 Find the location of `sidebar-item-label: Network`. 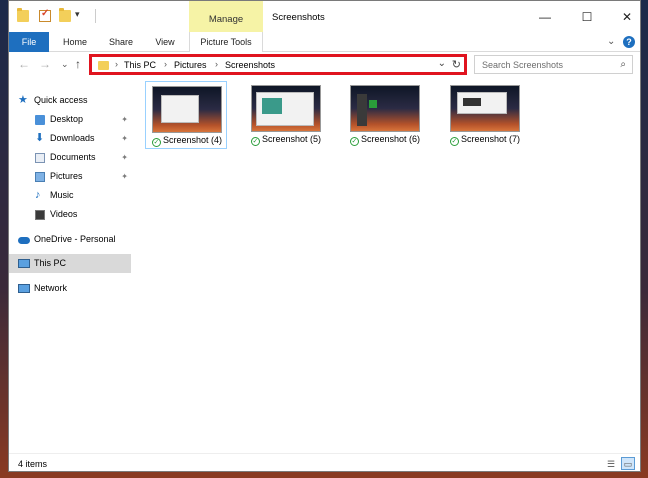

sidebar-item-label: Network is located at coordinates (51, 288).